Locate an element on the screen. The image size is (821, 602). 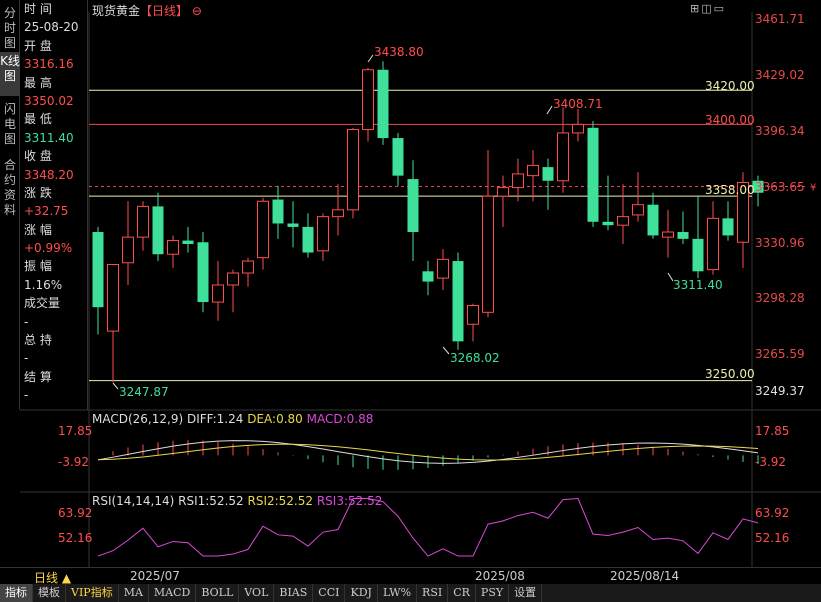
tab-rsi: RSI is located at coordinates (433, 593).